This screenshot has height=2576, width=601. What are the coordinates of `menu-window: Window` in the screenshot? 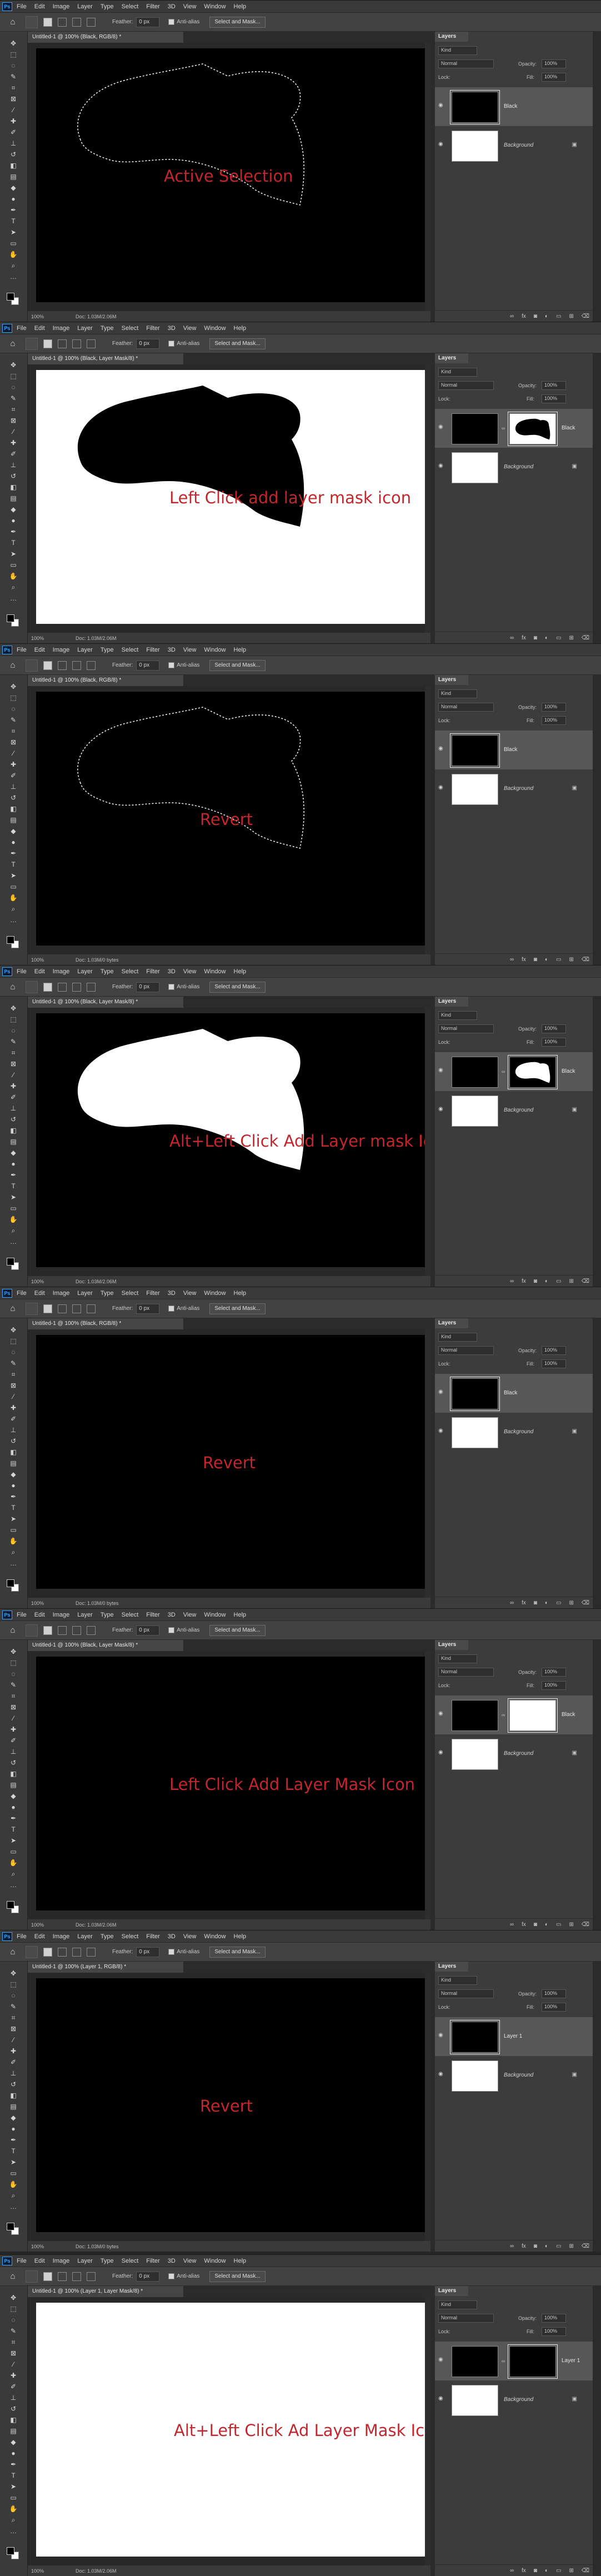 It's located at (215, 328).